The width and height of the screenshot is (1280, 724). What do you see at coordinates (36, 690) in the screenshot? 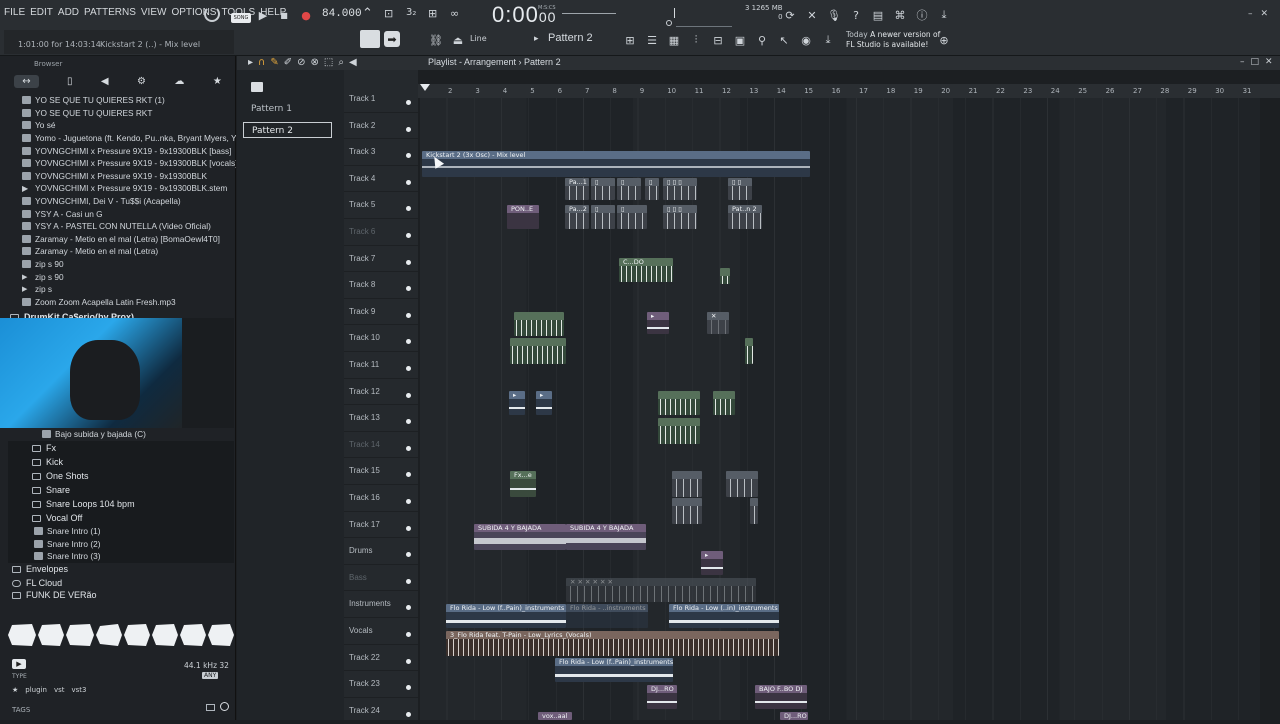
I see `tag-plugin: plugin` at bounding box center [36, 690].